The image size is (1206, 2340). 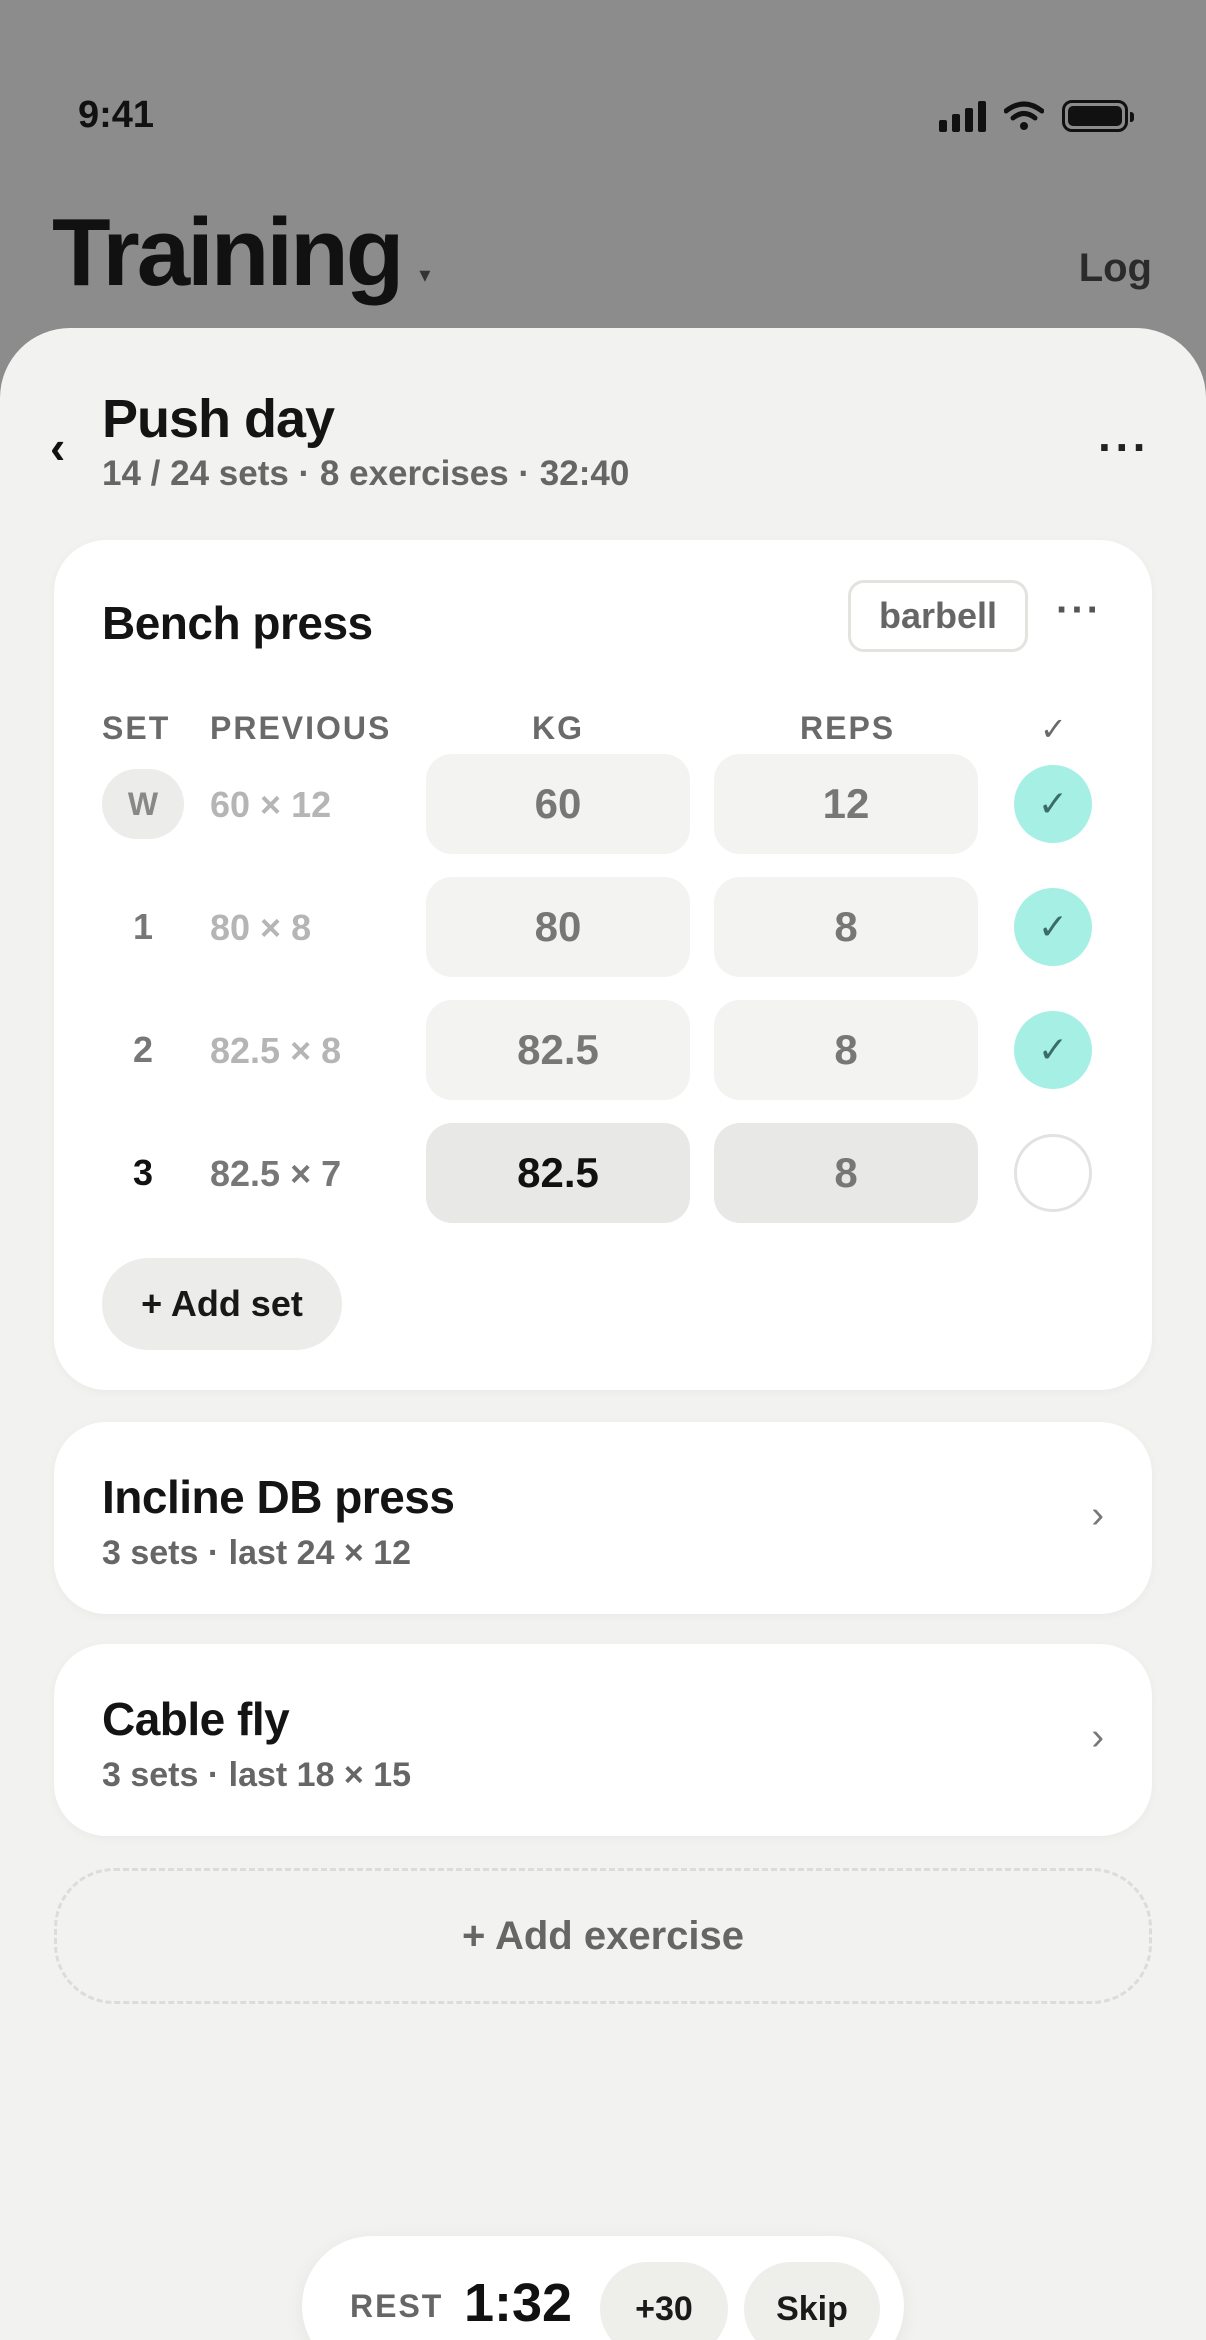 I want to click on add-exercise-button: + Add exercise, so click(x=603, y=1936).